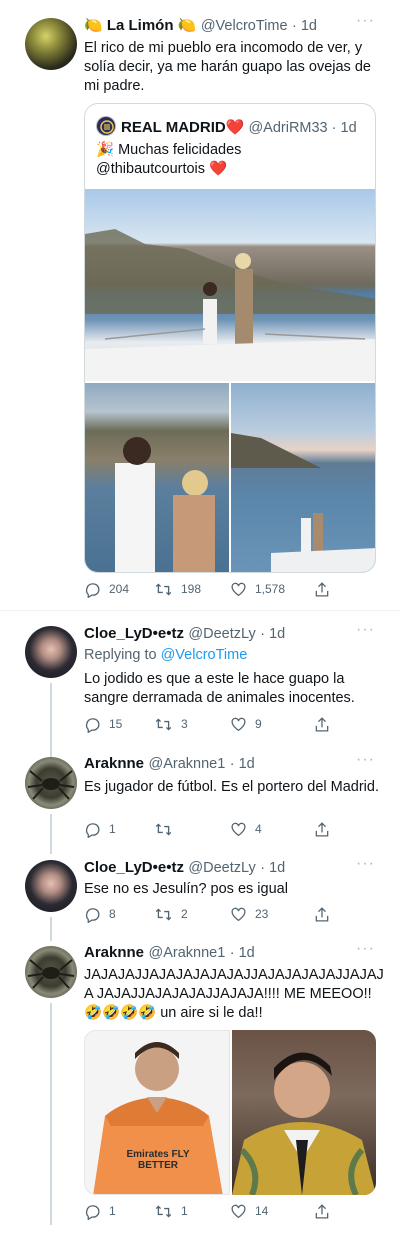 Image resolution: width=400 pixels, height=1235 pixels. What do you see at coordinates (157, 1112) in the screenshot?
I see `tweet-image-courtois: Emirates FLY BETTER` at bounding box center [157, 1112].